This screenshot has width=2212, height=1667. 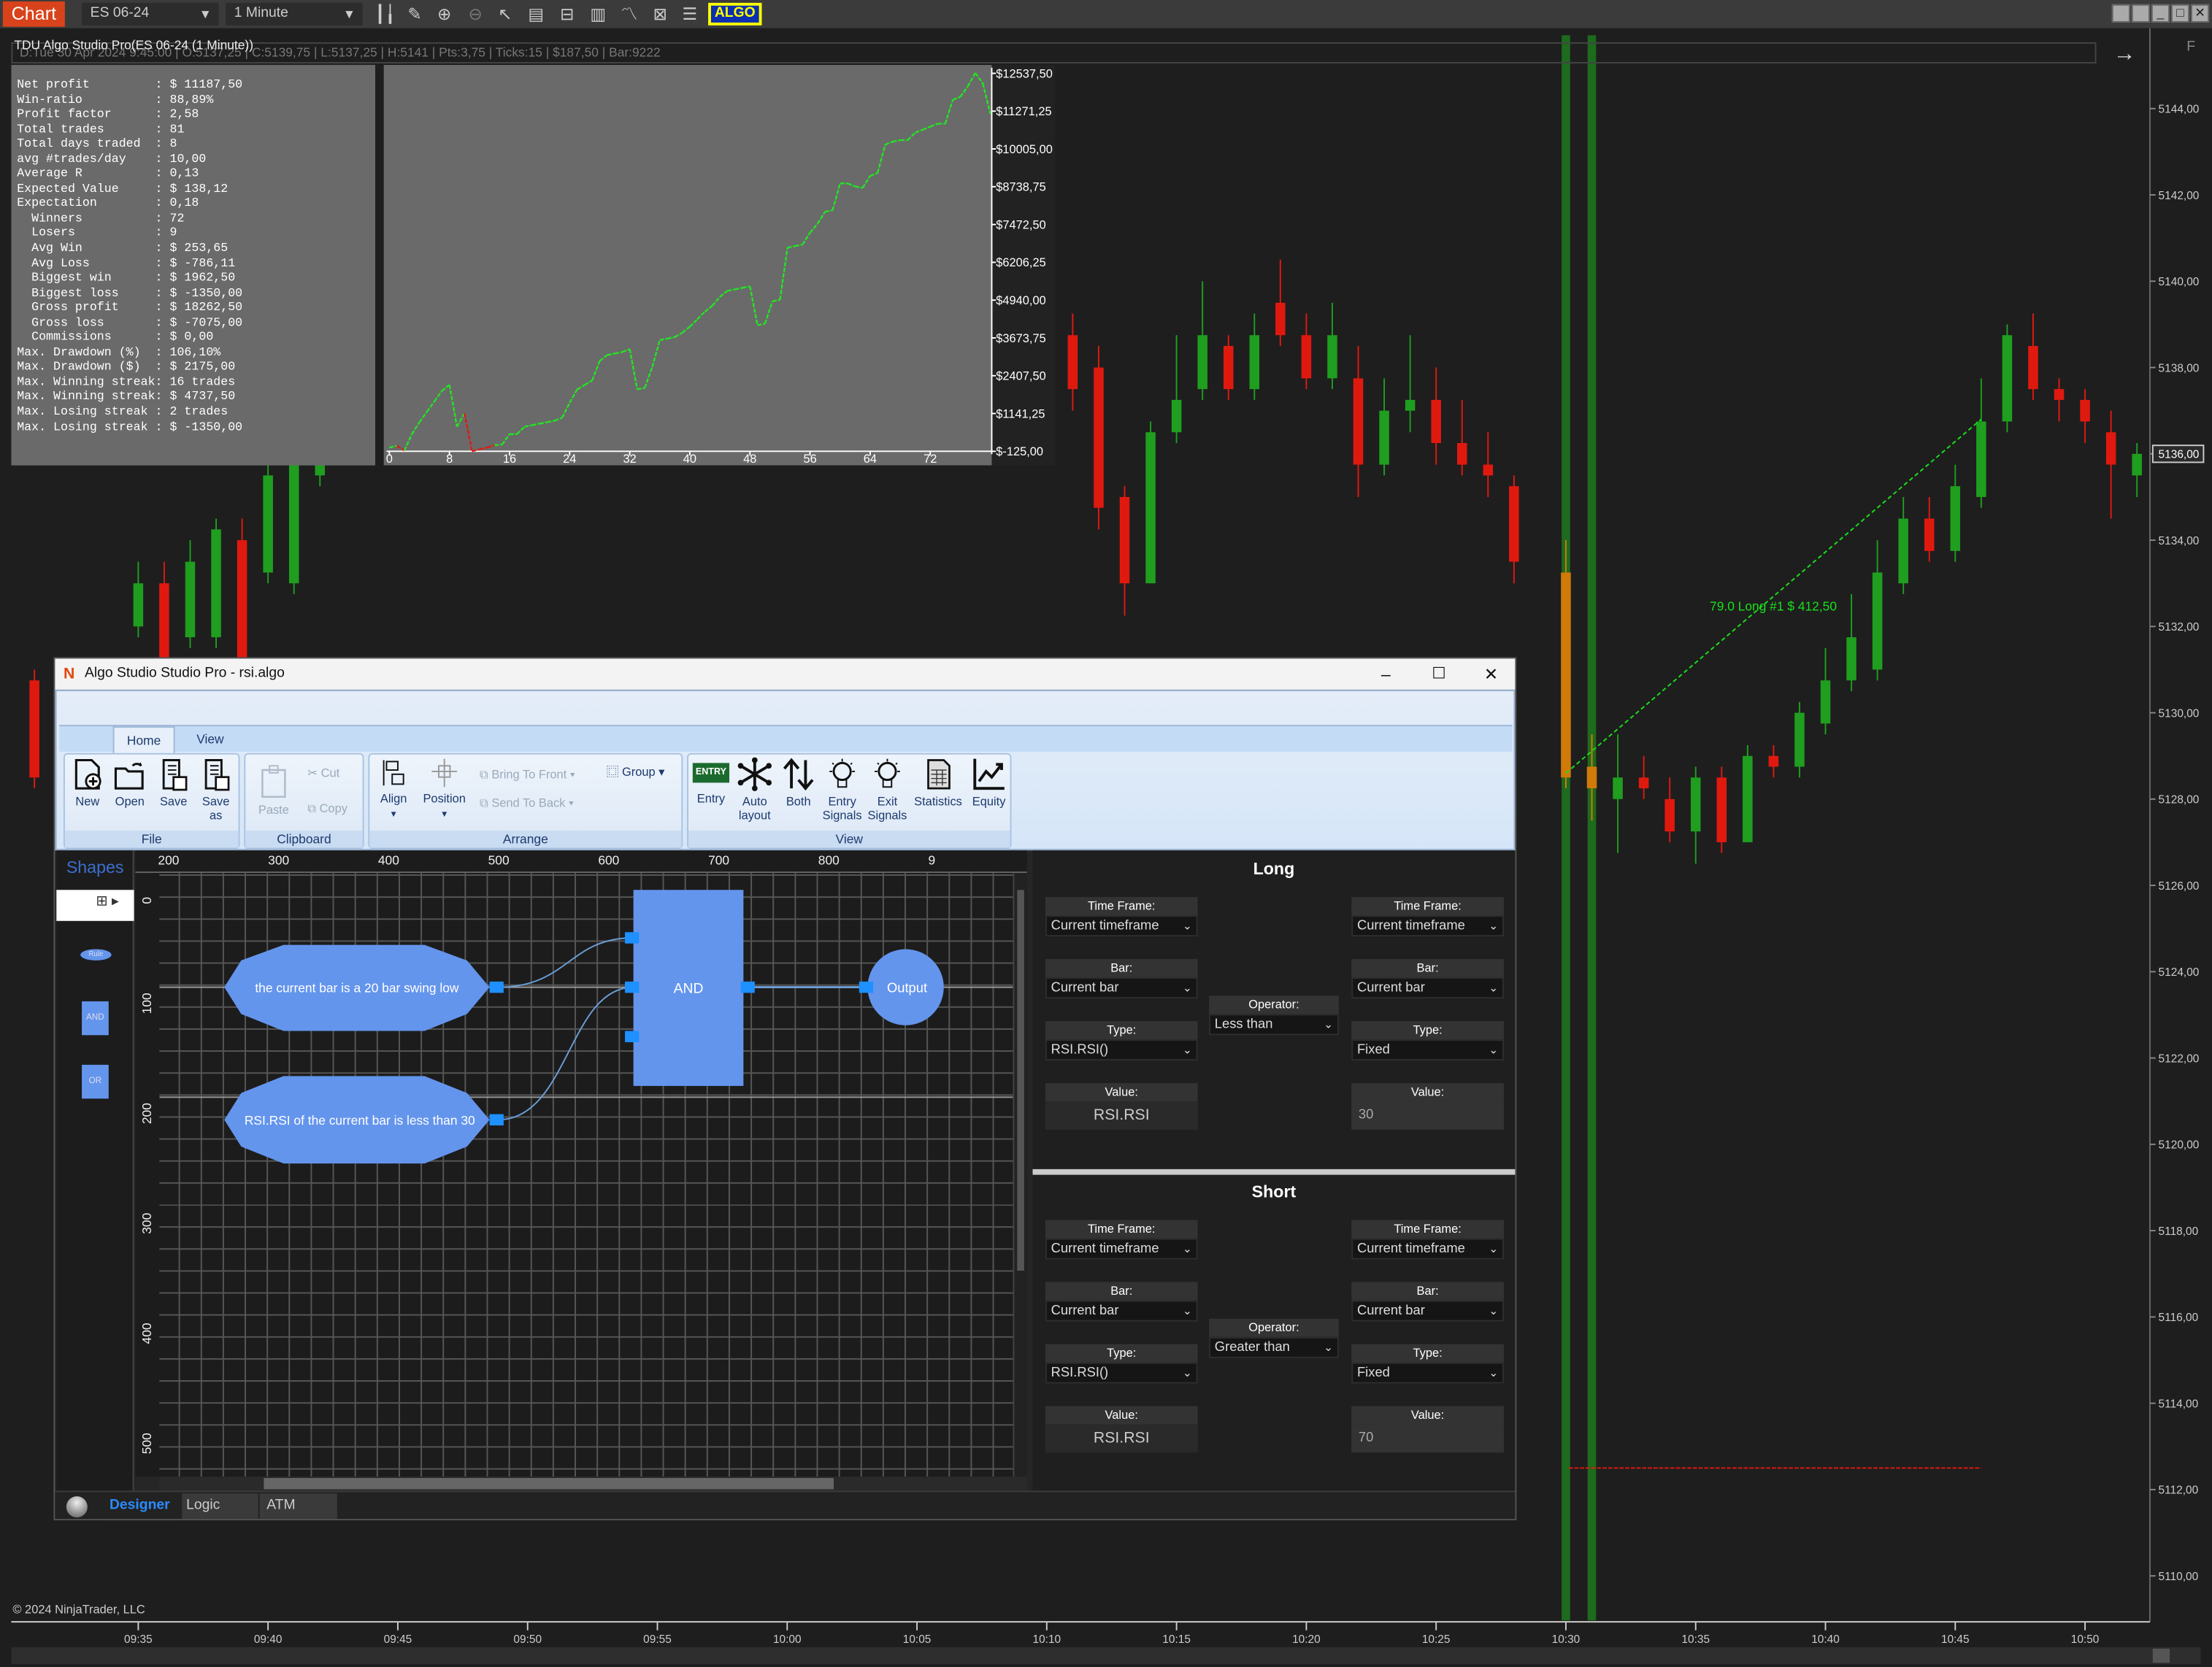 I want to click on maximize-button: □, so click(x=2180, y=13).